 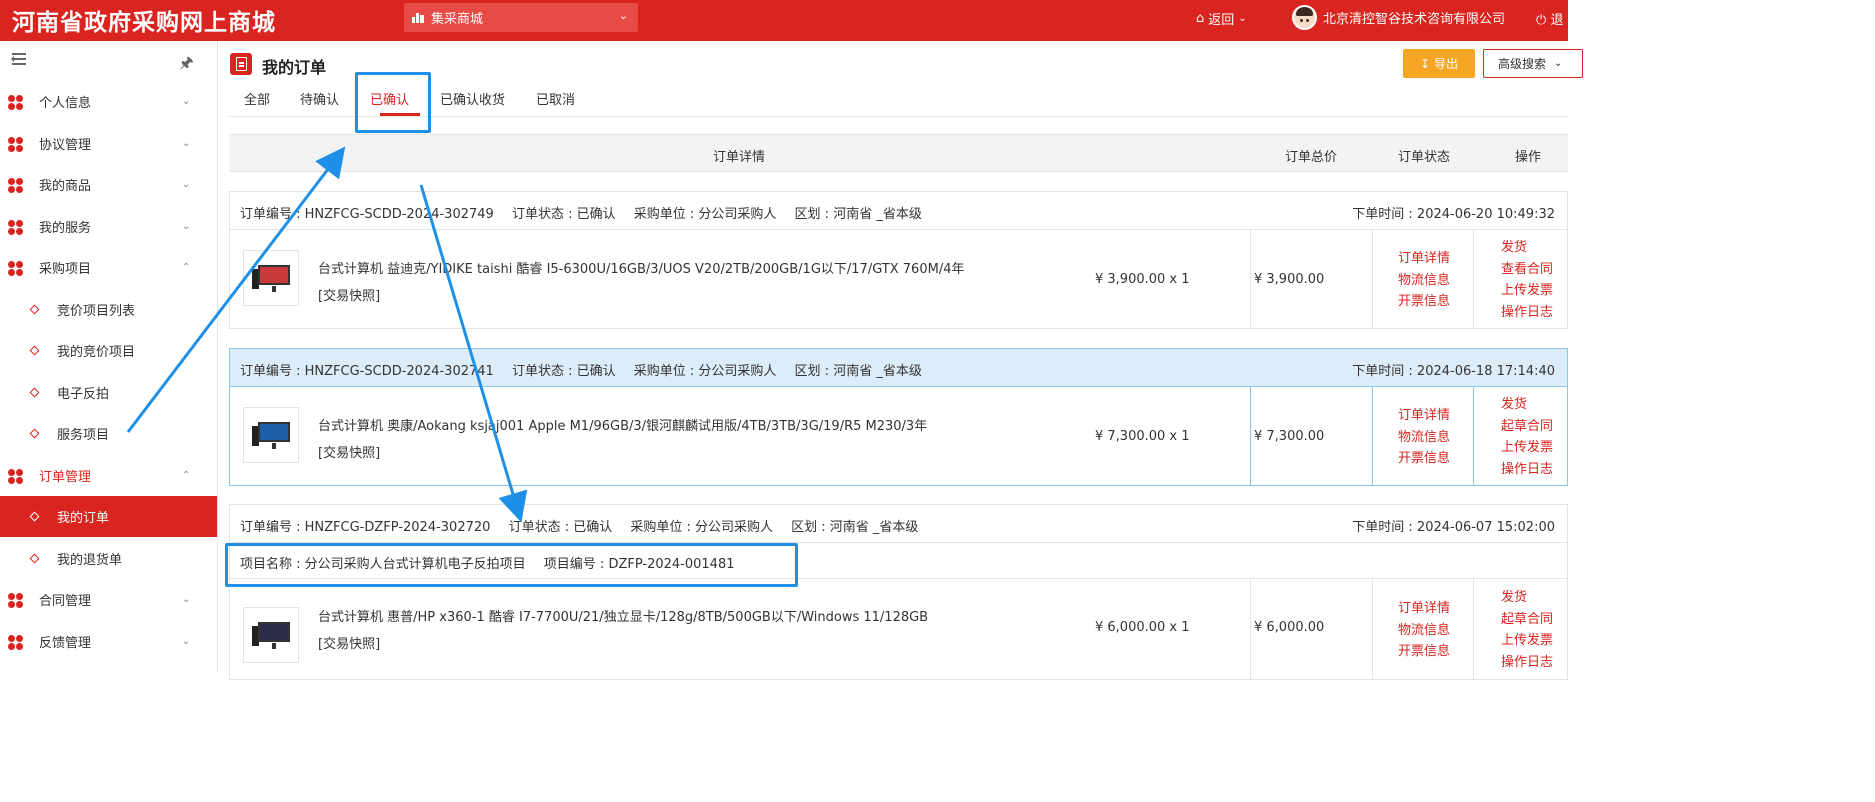 What do you see at coordinates (1414, 19) in the screenshot?
I see `company-name: 北京清控智谷技术咨询有限公司` at bounding box center [1414, 19].